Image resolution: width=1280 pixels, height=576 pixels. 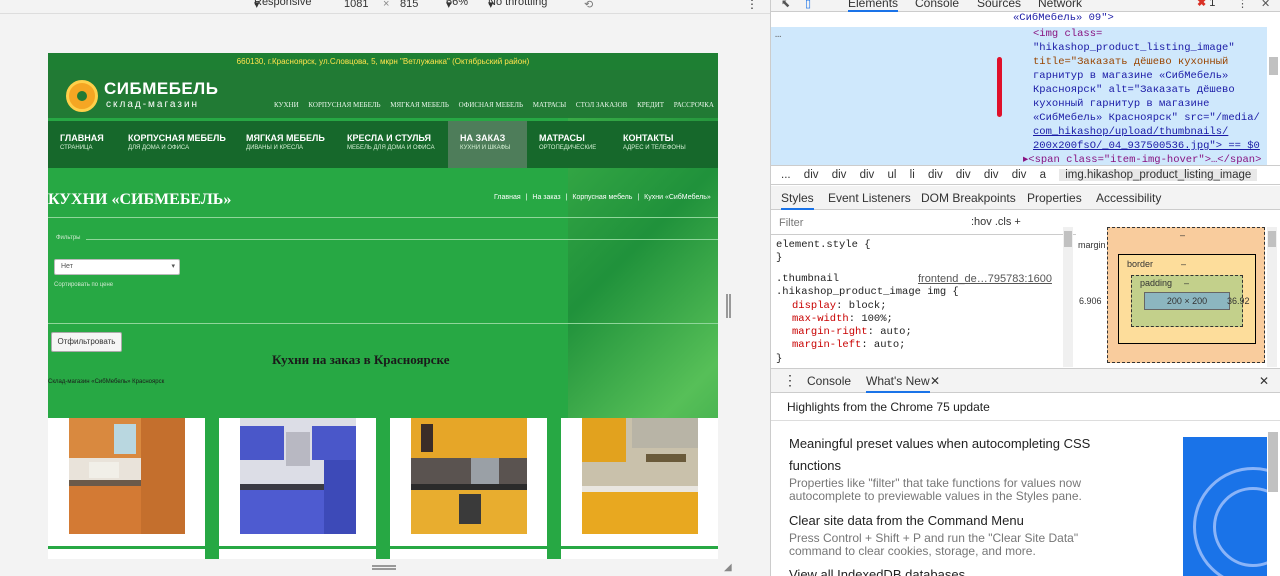 I want to click on nav-item-home: ГЛАВНАЯ СТРАНИЦА, so click(x=82, y=144).